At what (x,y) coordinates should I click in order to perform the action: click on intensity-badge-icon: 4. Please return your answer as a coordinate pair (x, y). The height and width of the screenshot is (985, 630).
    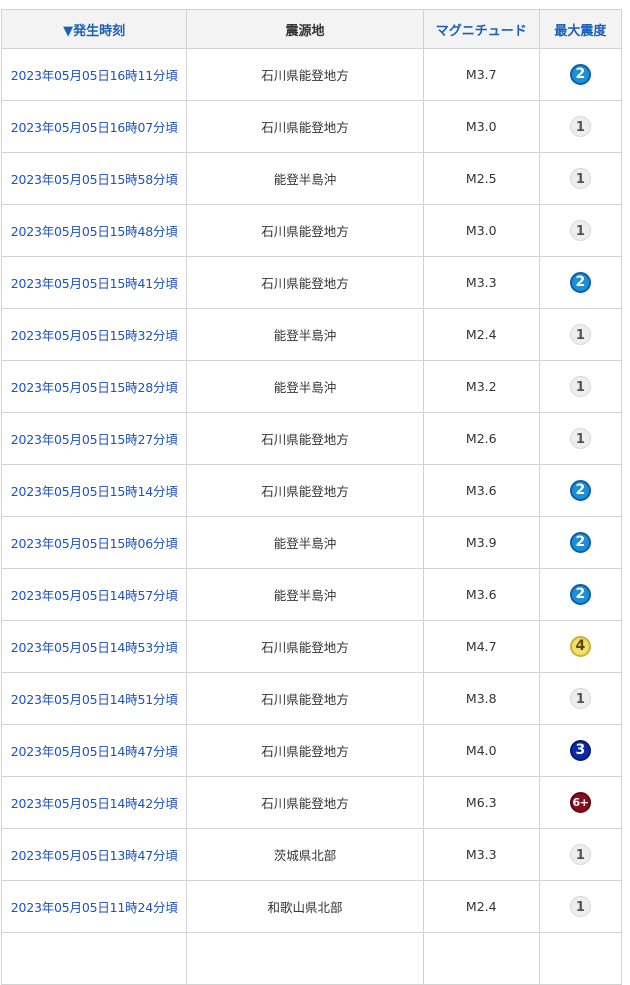
    Looking at the image, I should click on (580, 646).